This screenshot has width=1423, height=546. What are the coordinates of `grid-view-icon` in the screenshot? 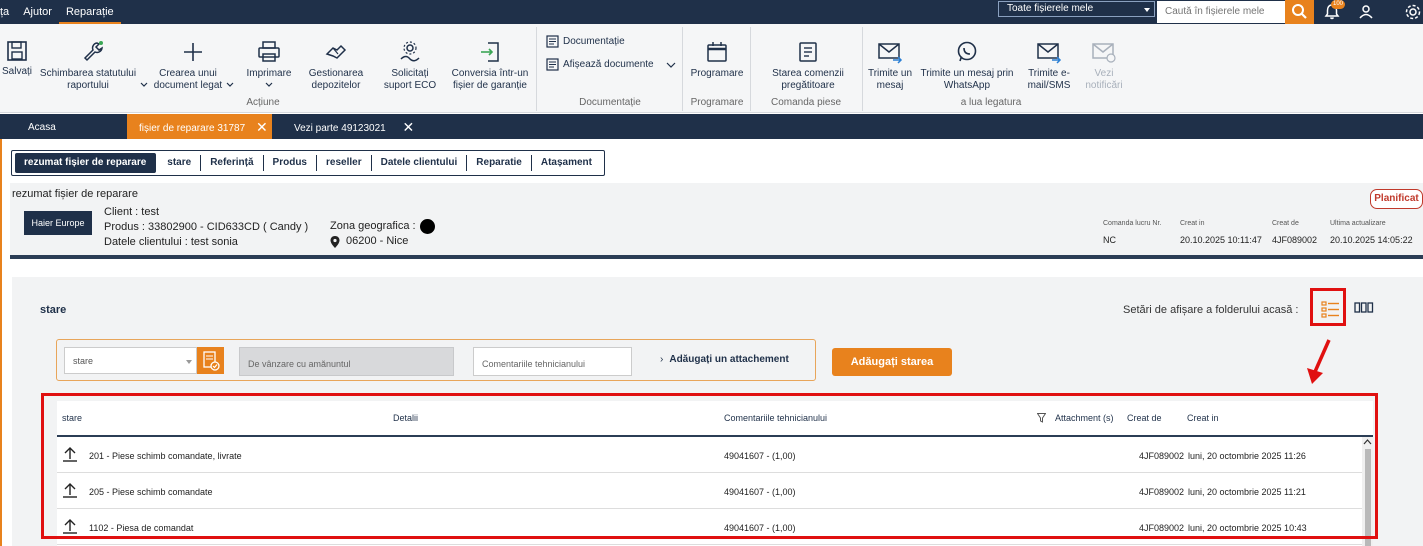 It's located at (1364, 307).